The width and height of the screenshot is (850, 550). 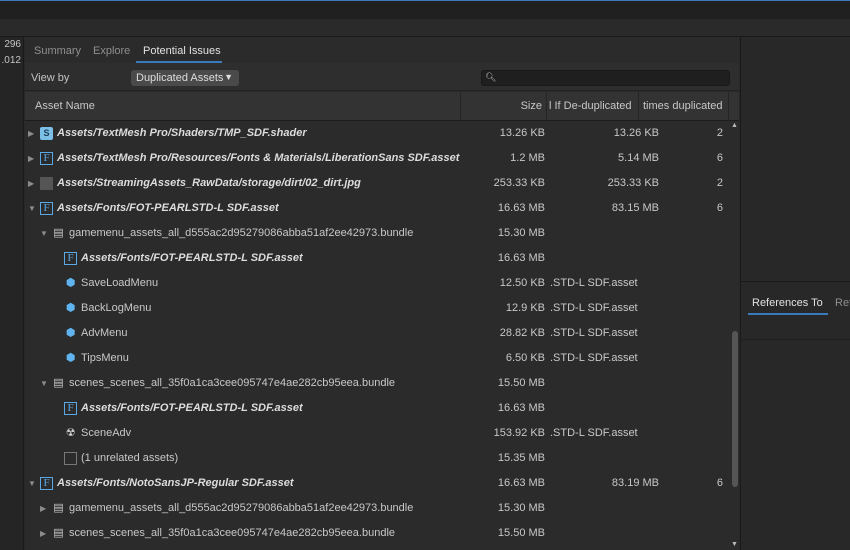 What do you see at coordinates (50, 78) in the screenshot?
I see `view-by-label: View by` at bounding box center [50, 78].